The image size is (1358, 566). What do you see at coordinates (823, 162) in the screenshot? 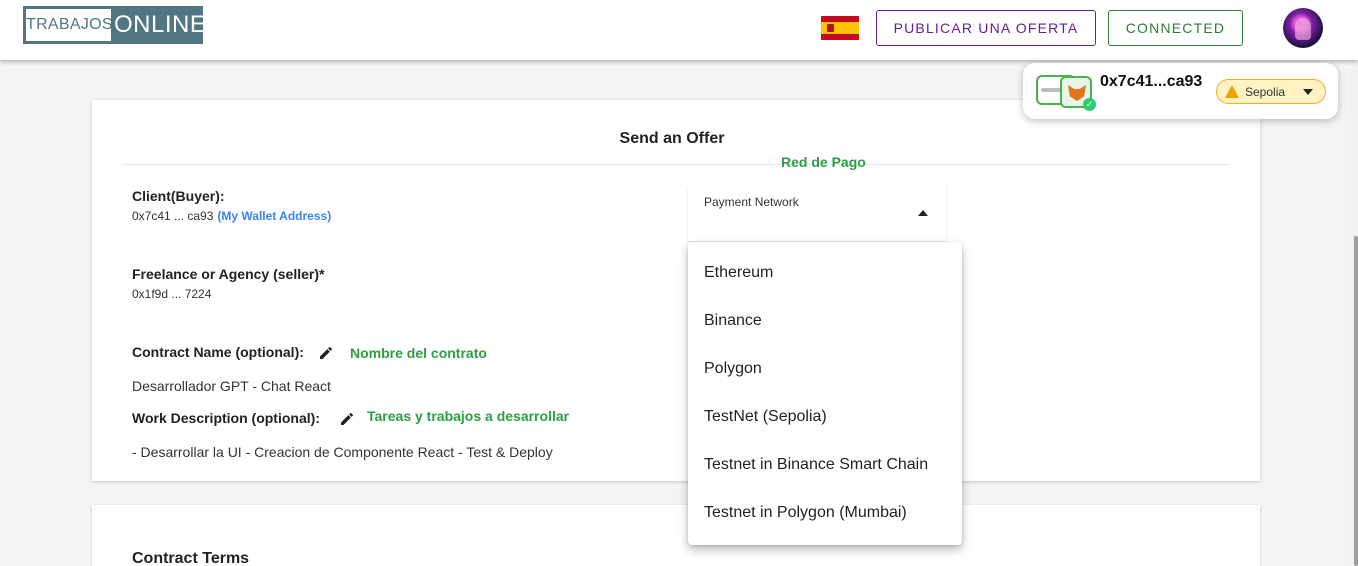
I see `payment-network-hint: Red de Pago` at bounding box center [823, 162].